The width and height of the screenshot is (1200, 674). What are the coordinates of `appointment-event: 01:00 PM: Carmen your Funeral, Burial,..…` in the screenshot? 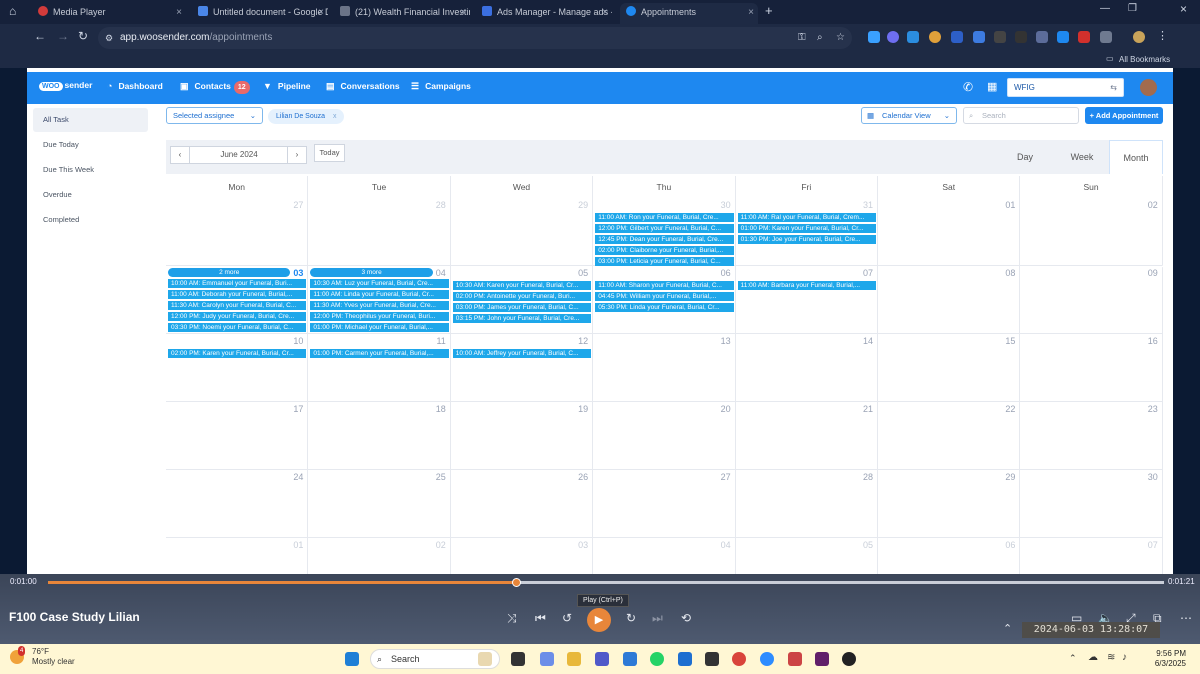 It's located at (379, 353).